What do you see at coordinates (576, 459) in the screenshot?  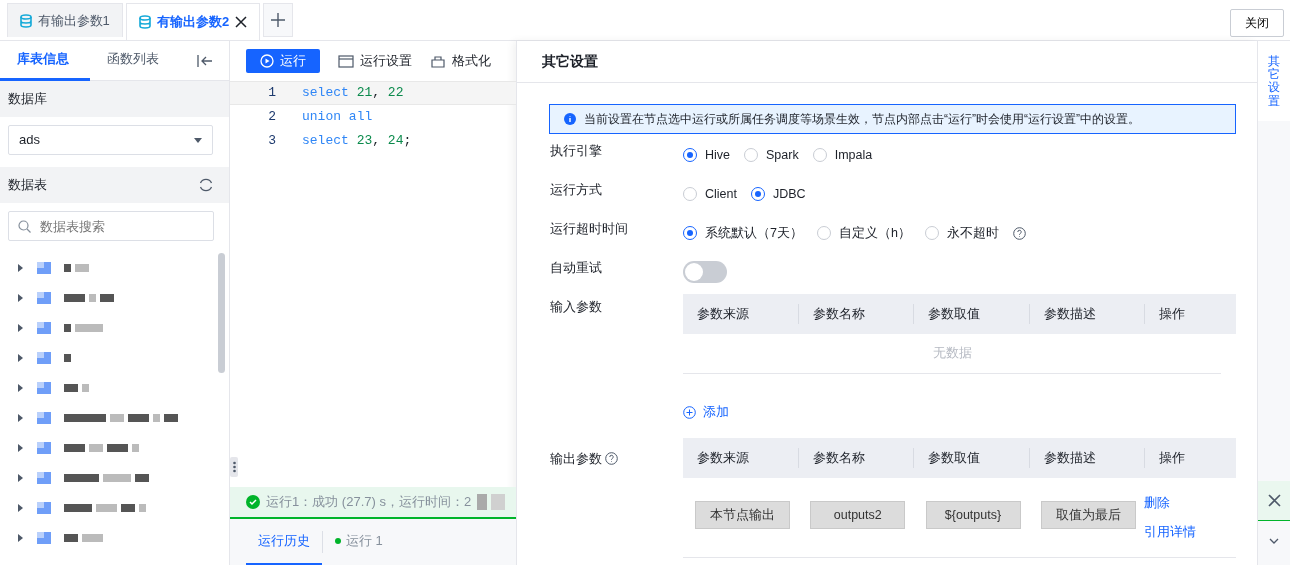 I see `field-label: 输出参数` at bounding box center [576, 459].